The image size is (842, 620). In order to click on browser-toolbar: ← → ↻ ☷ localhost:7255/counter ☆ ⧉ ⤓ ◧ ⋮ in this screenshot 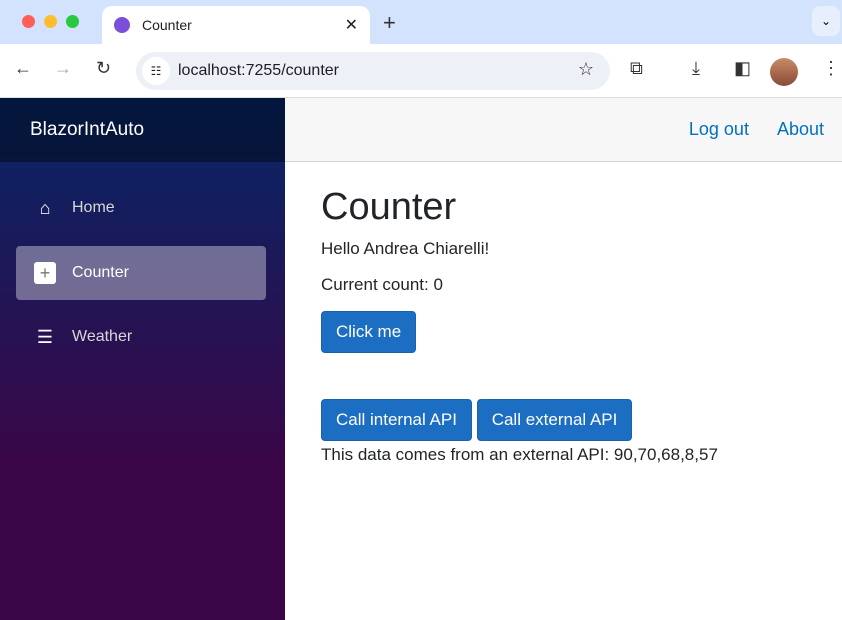, I will do `click(421, 71)`.